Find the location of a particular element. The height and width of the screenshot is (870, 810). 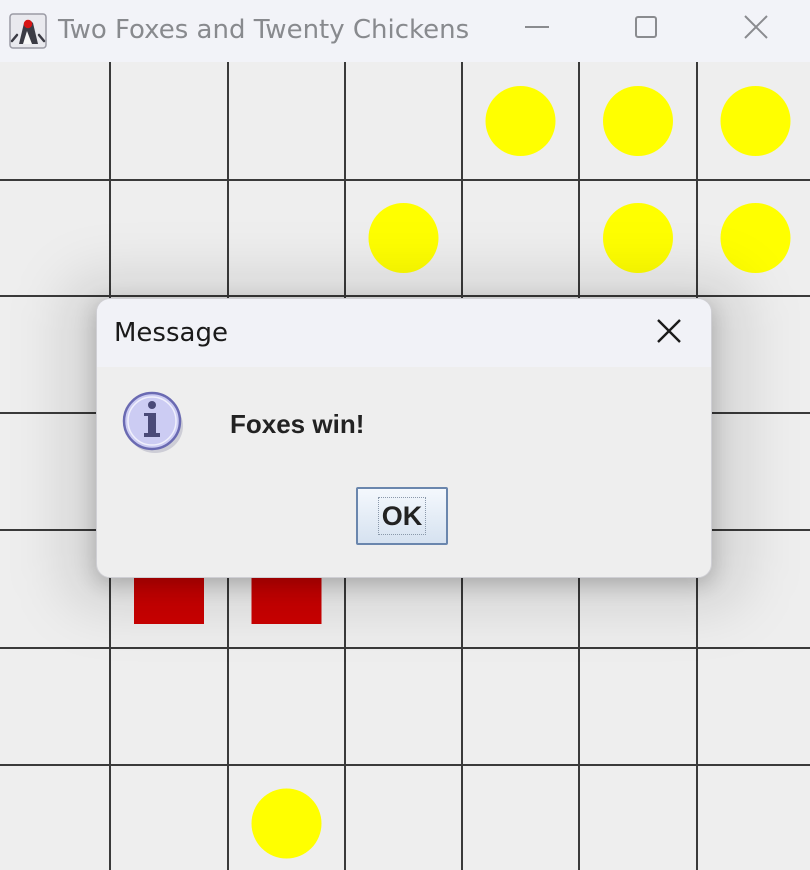

maximize-button is located at coordinates (646, 29).